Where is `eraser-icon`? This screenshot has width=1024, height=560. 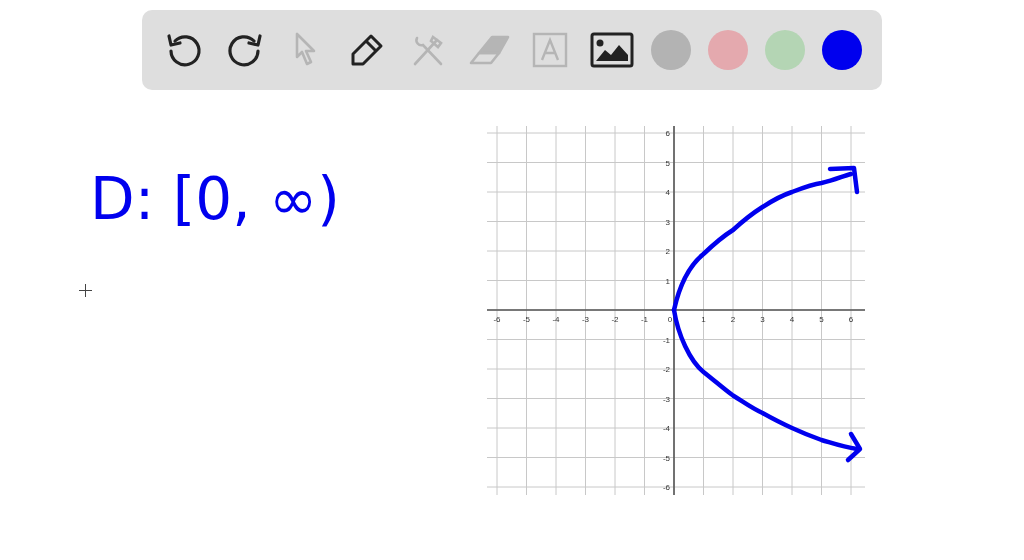
eraser-icon is located at coordinates (489, 50).